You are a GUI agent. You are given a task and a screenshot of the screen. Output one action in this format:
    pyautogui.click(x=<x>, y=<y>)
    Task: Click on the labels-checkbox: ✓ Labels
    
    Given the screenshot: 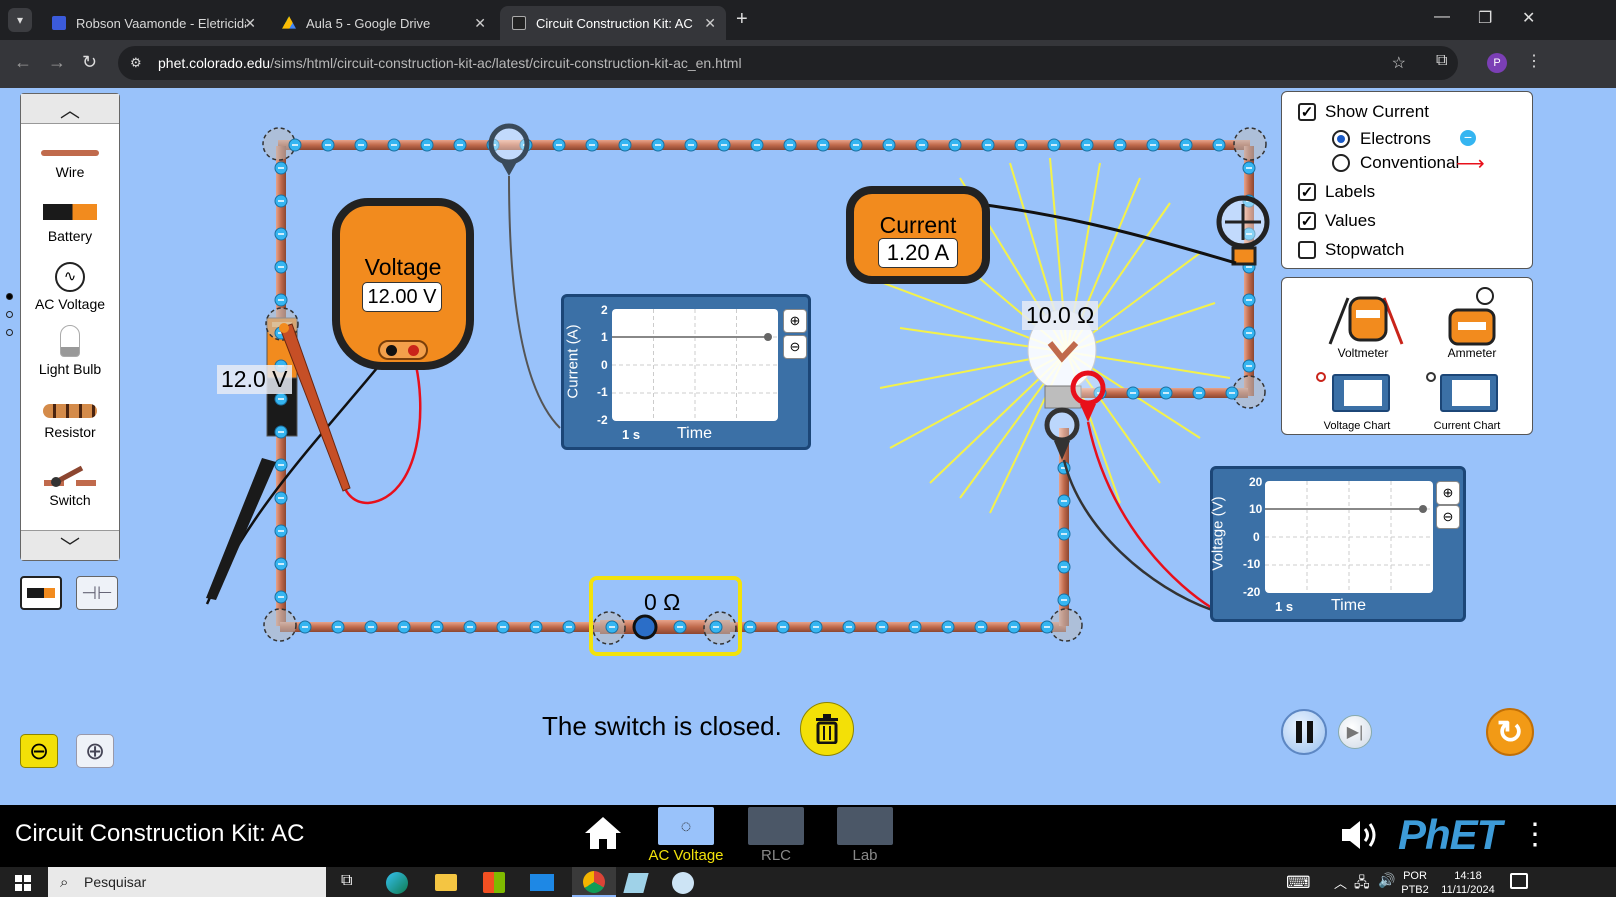 What is the action you would take?
    pyautogui.click(x=1336, y=192)
    